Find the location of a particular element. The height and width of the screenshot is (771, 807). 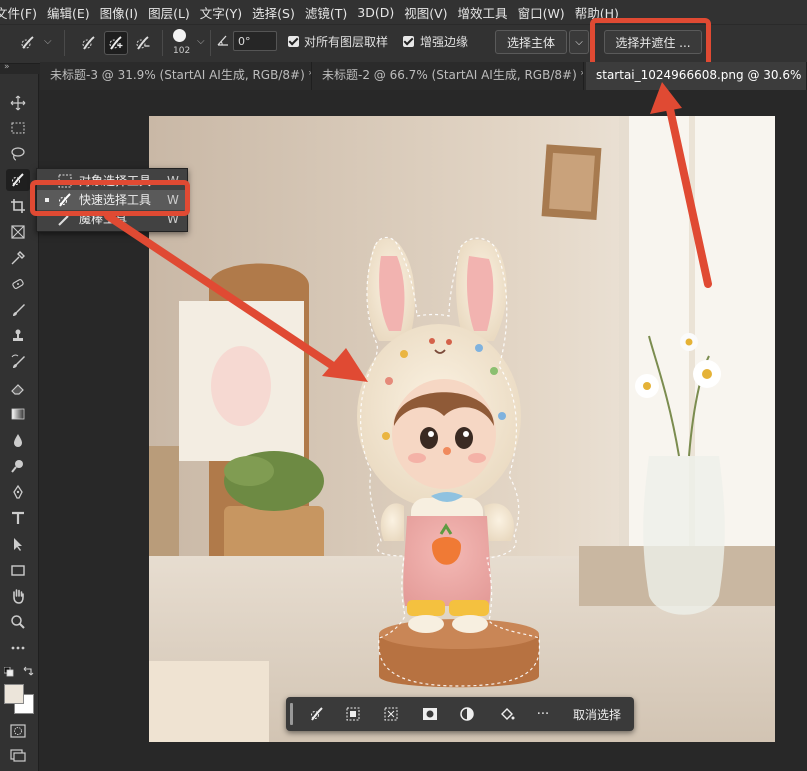

annotation-arrowhead is located at coordinates (666, 98).